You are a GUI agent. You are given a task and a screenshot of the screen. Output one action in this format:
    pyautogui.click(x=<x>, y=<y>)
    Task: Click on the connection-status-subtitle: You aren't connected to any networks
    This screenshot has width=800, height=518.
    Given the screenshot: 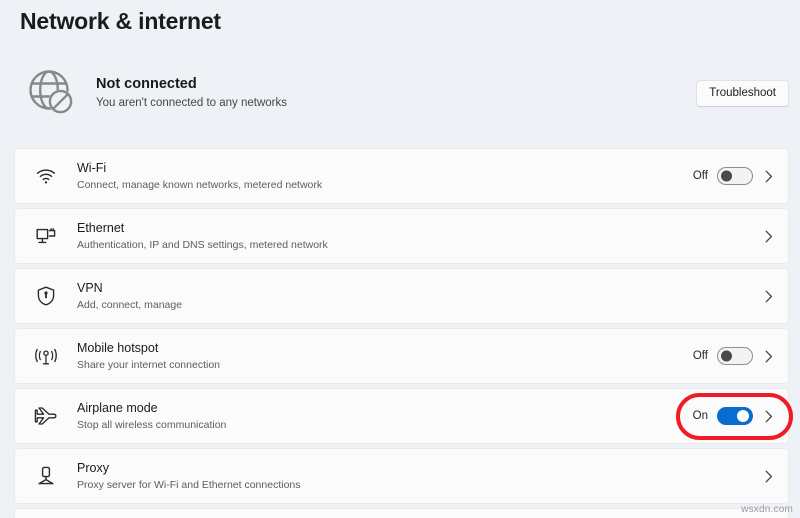 What is the action you would take?
    pyautogui.click(x=192, y=103)
    